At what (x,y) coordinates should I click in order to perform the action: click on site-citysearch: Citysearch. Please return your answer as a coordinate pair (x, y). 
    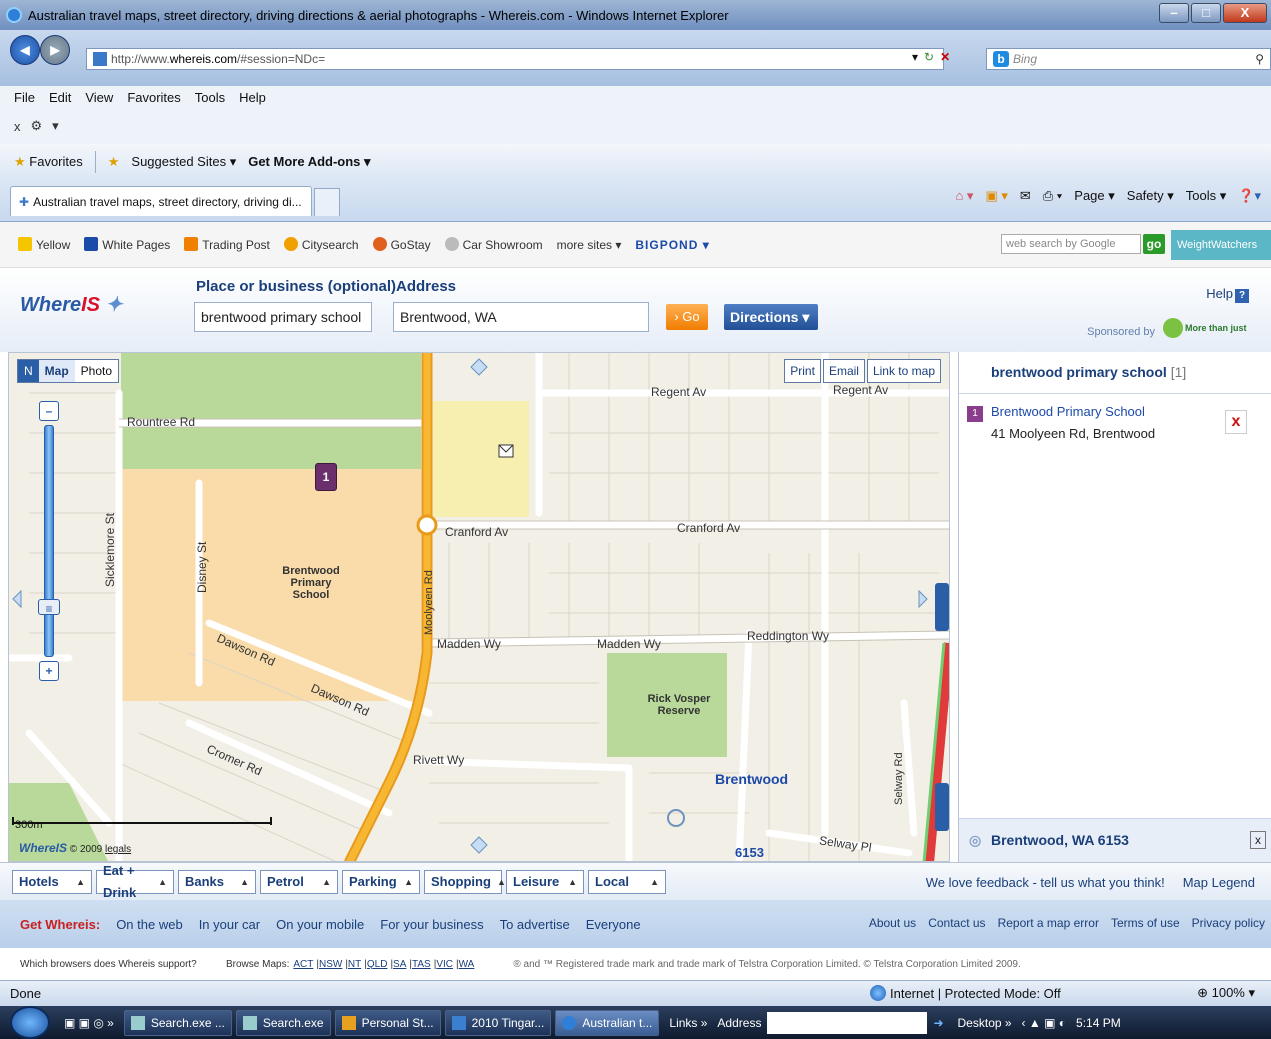
    Looking at the image, I should click on (321, 244).